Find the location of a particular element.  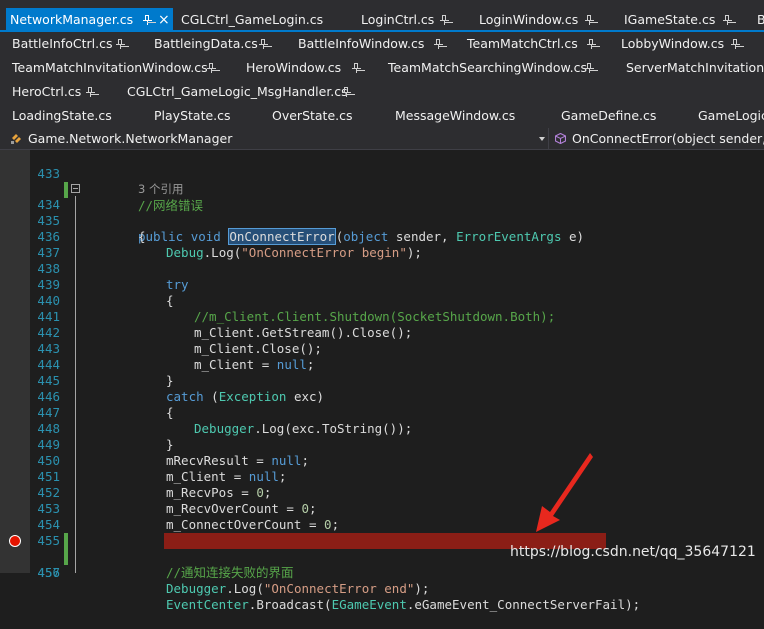

tab-label: CGLCtrl_GameLogic_MsgHandler.cs is located at coordinates (237, 91).